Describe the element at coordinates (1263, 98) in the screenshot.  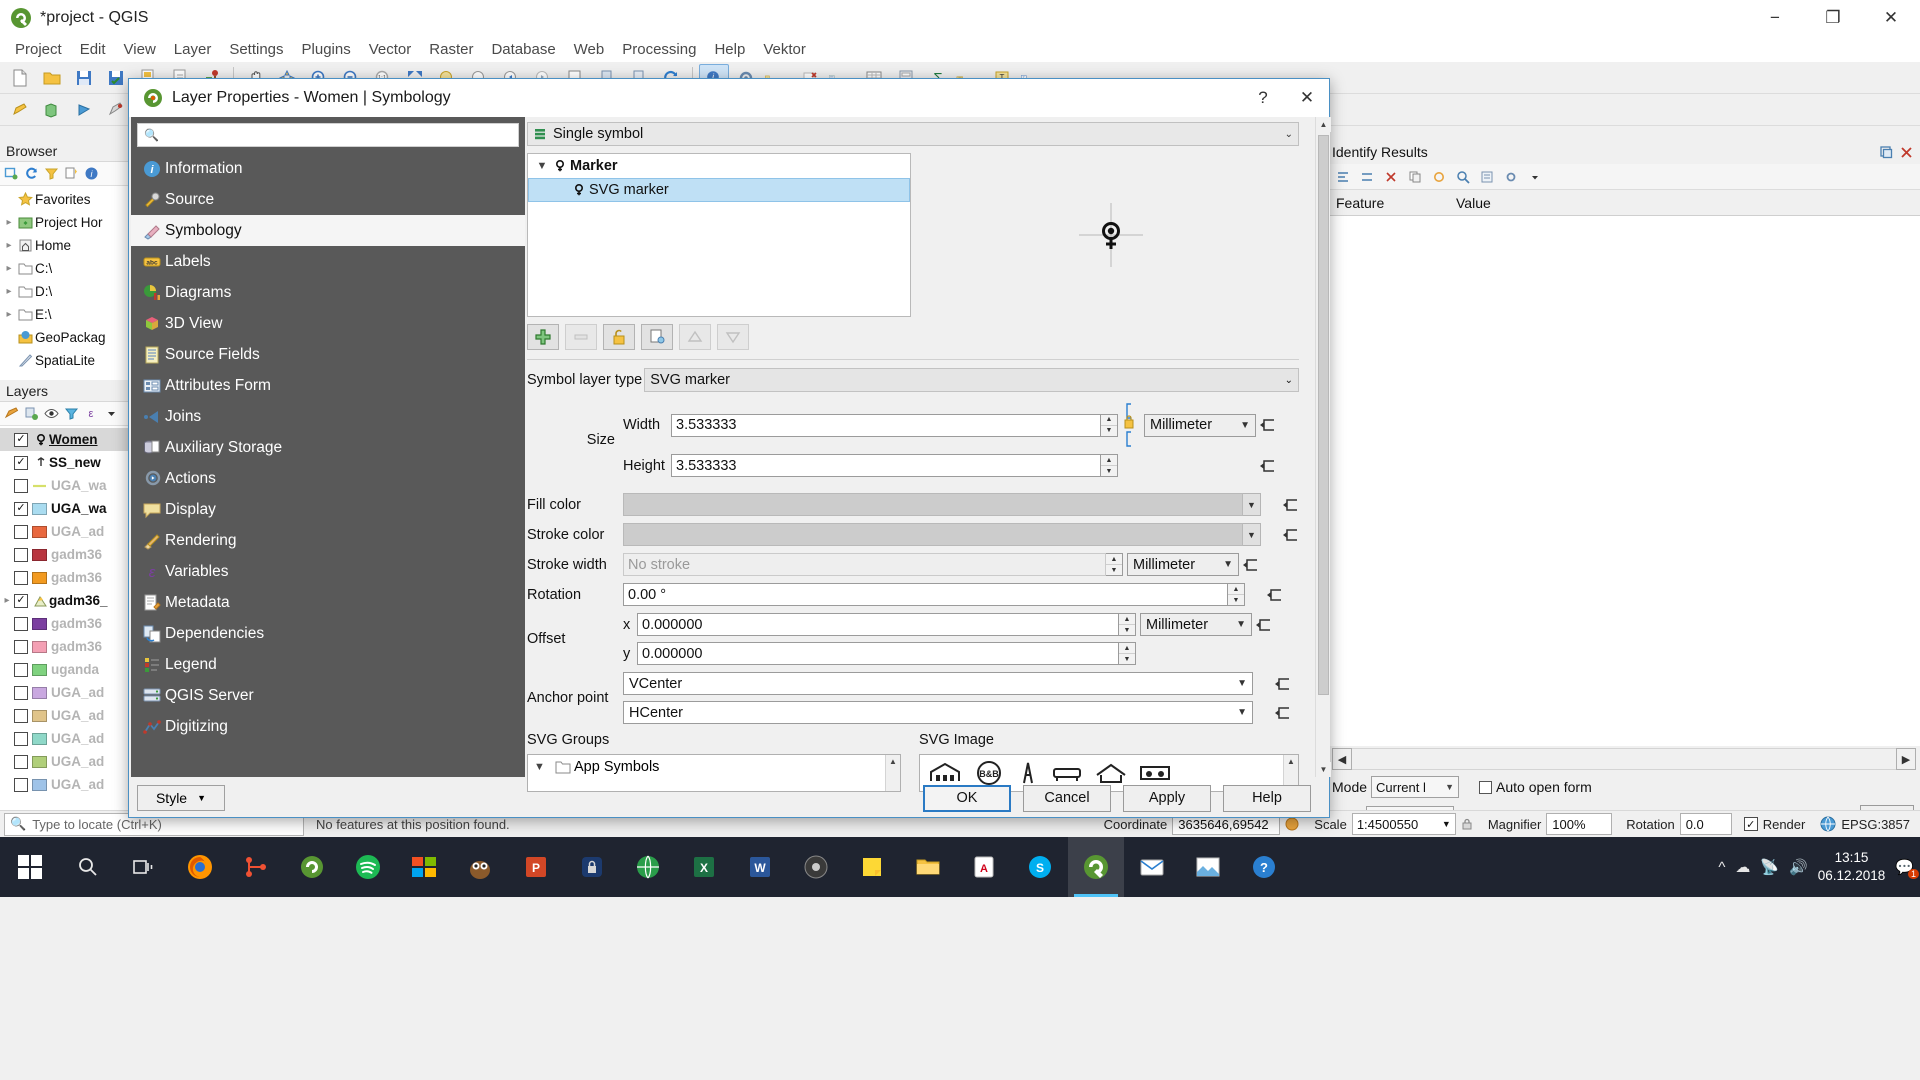
I see `dialog-help-button: ?` at that location.